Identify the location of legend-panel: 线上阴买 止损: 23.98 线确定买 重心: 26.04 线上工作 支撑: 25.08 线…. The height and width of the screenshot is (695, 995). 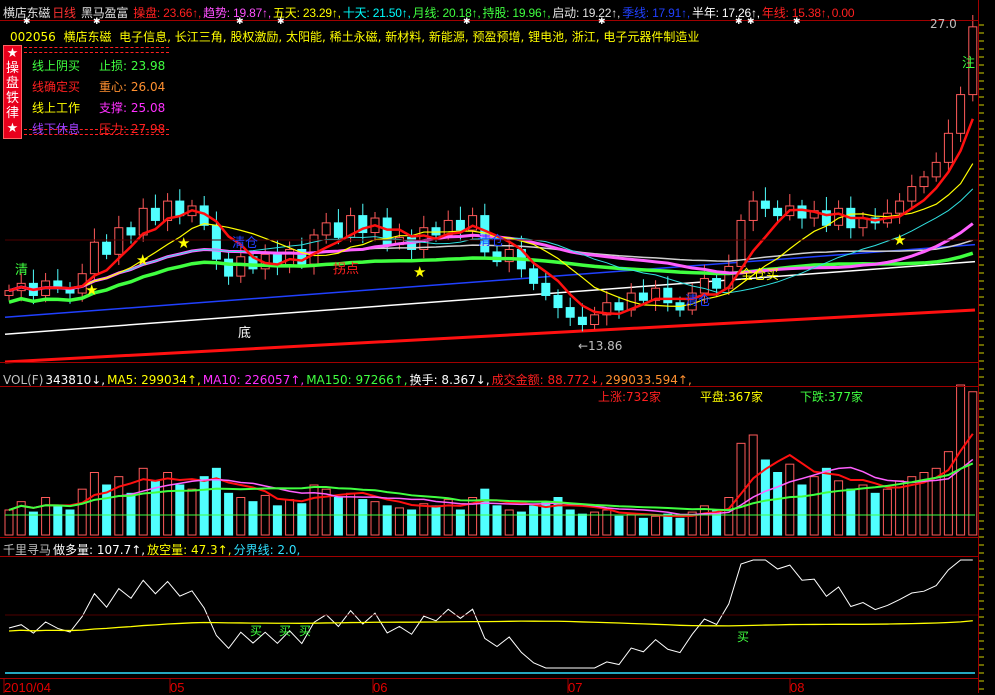
(96, 91).